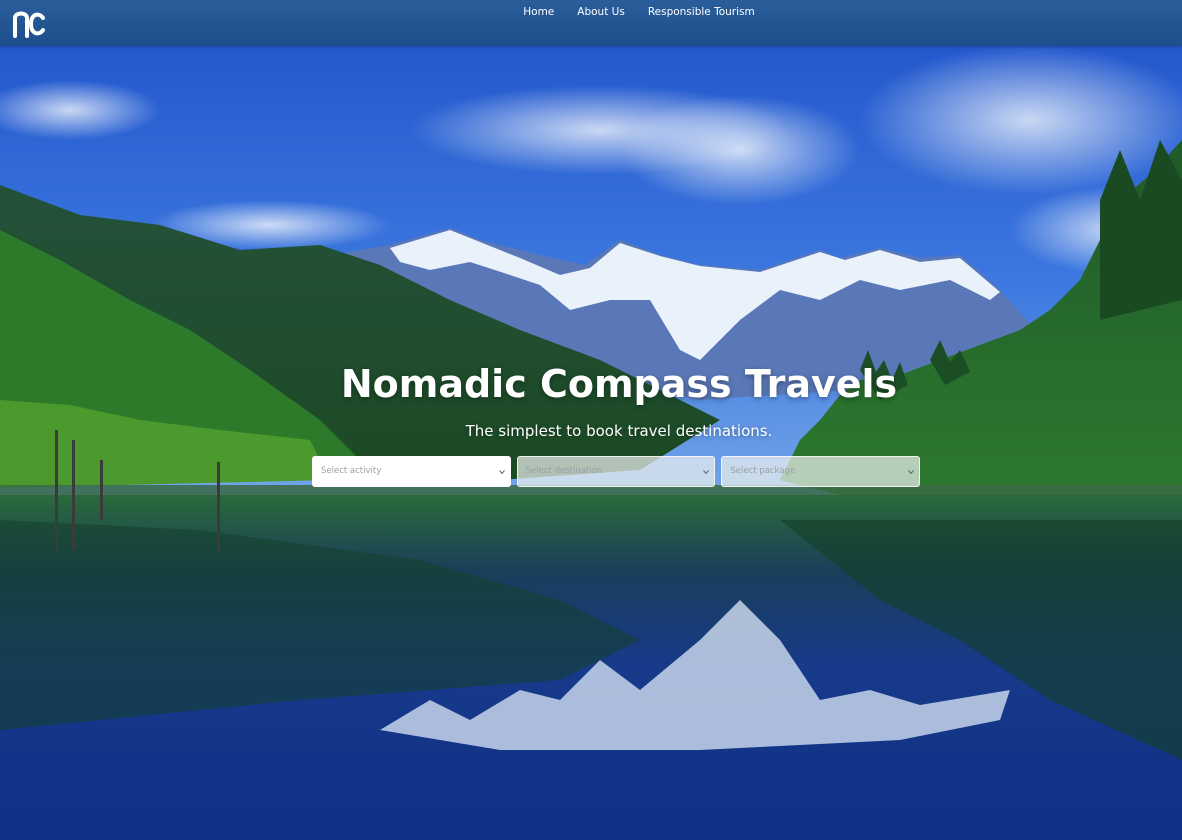 The width and height of the screenshot is (1182, 840). I want to click on cloud, so click(740, 150).